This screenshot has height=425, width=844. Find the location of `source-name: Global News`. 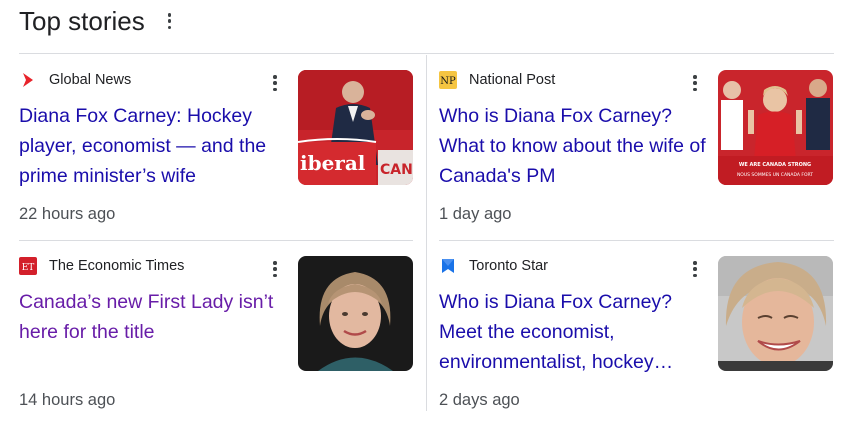

source-name: Global News is located at coordinates (90, 80).